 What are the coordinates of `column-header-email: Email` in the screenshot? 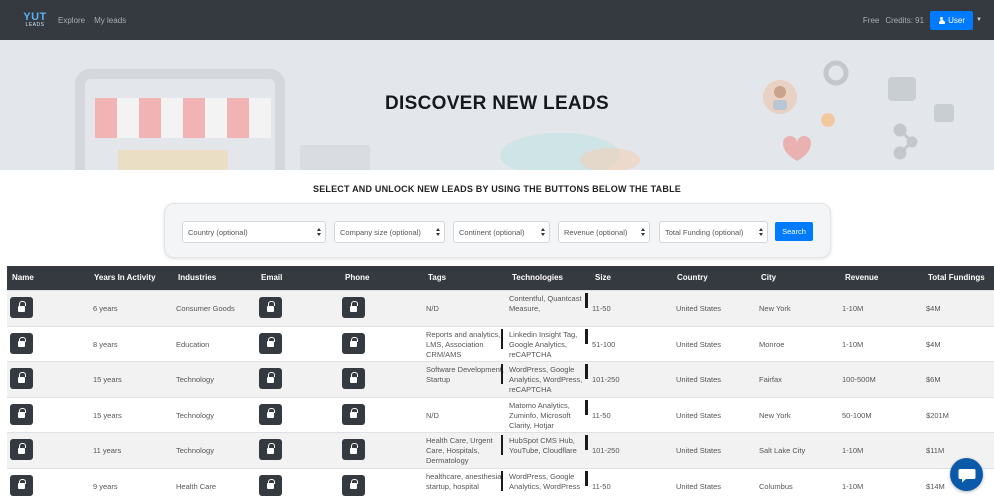 It's located at (271, 277).